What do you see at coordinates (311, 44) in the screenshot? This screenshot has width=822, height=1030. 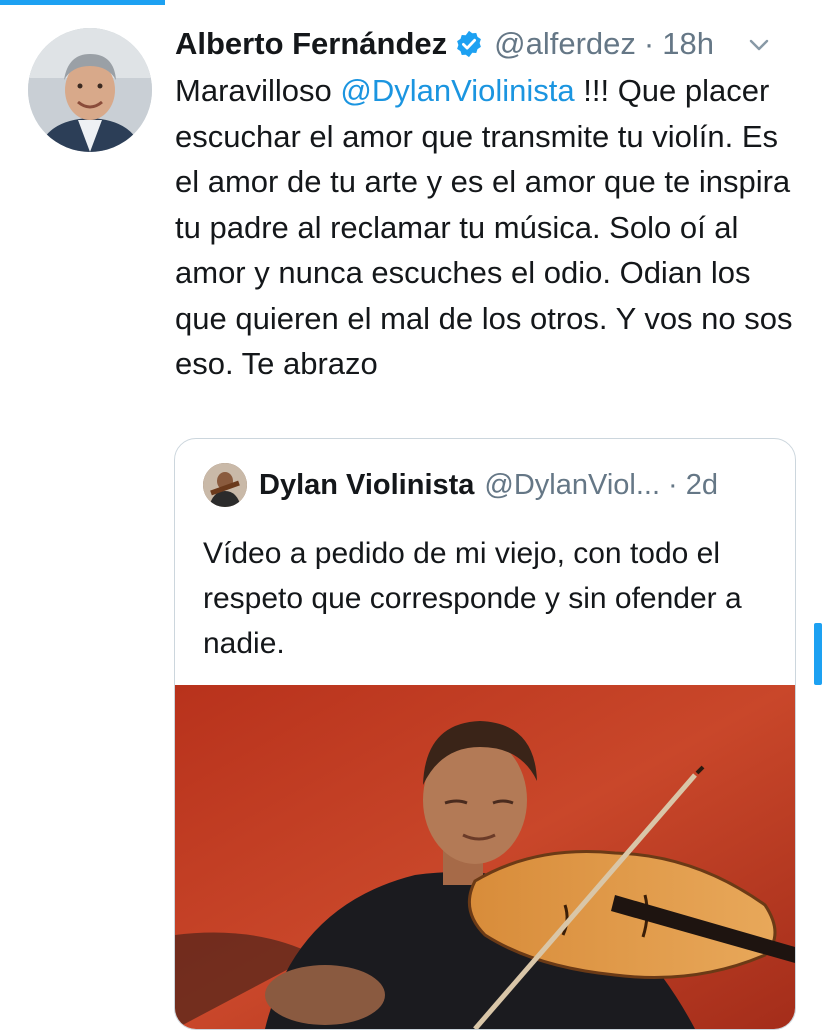 I see `author-name: Alberto Fernández` at bounding box center [311, 44].